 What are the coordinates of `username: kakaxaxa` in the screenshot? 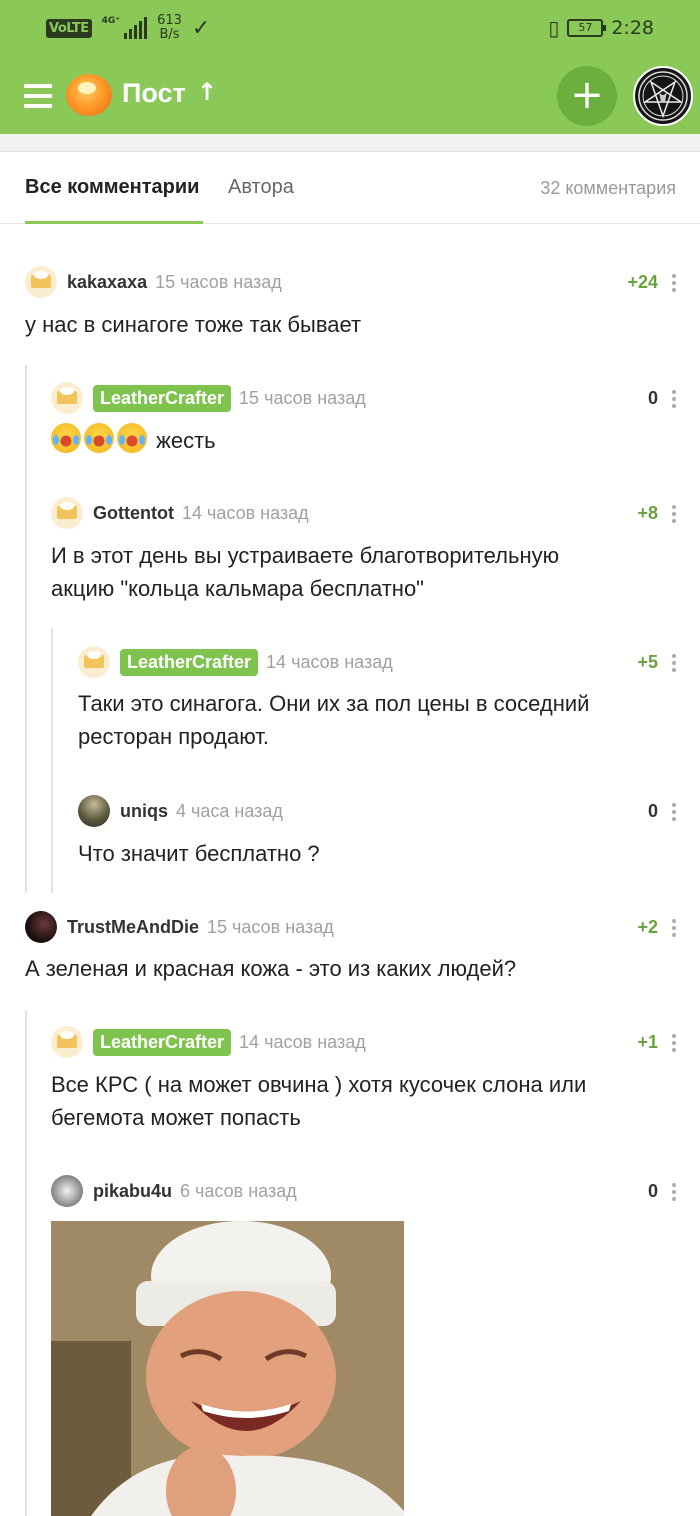 It's located at (107, 282).